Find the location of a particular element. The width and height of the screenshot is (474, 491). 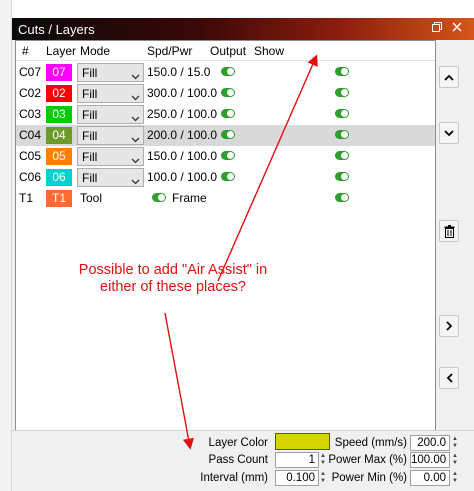

cut-id: T1 is located at coordinates (26, 198).